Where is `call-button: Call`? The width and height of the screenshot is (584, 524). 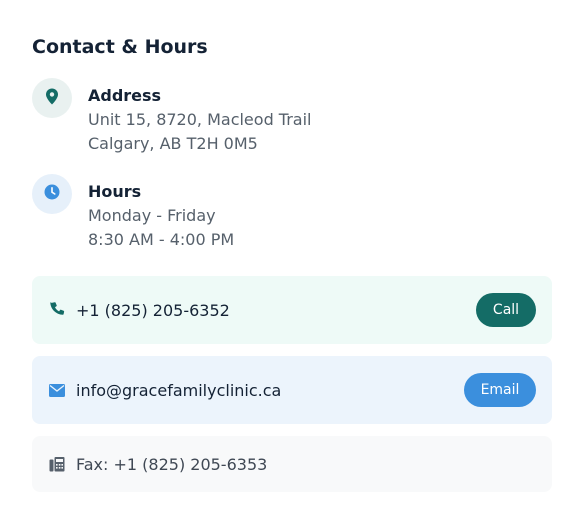 call-button: Call is located at coordinates (506, 310).